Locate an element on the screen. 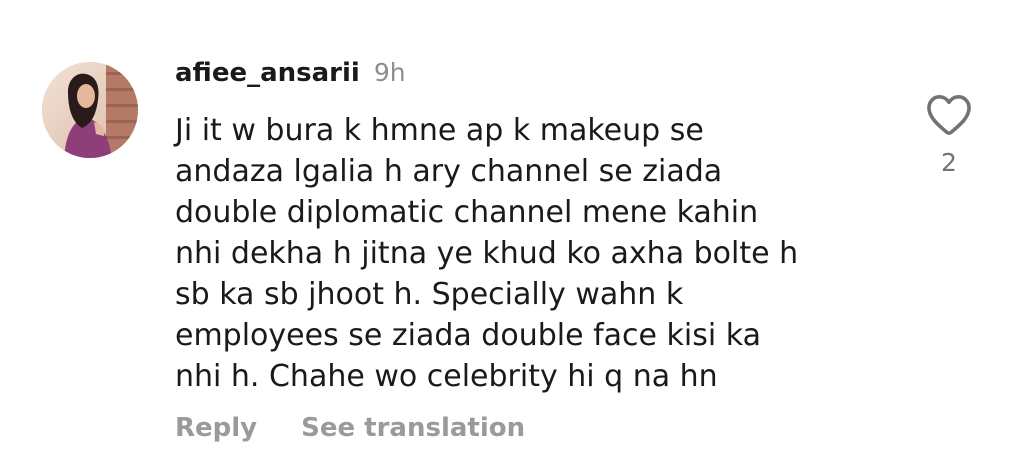 The height and width of the screenshot is (475, 1024). comment-header: afiee_ansarii 9h is located at coordinates (290, 76).